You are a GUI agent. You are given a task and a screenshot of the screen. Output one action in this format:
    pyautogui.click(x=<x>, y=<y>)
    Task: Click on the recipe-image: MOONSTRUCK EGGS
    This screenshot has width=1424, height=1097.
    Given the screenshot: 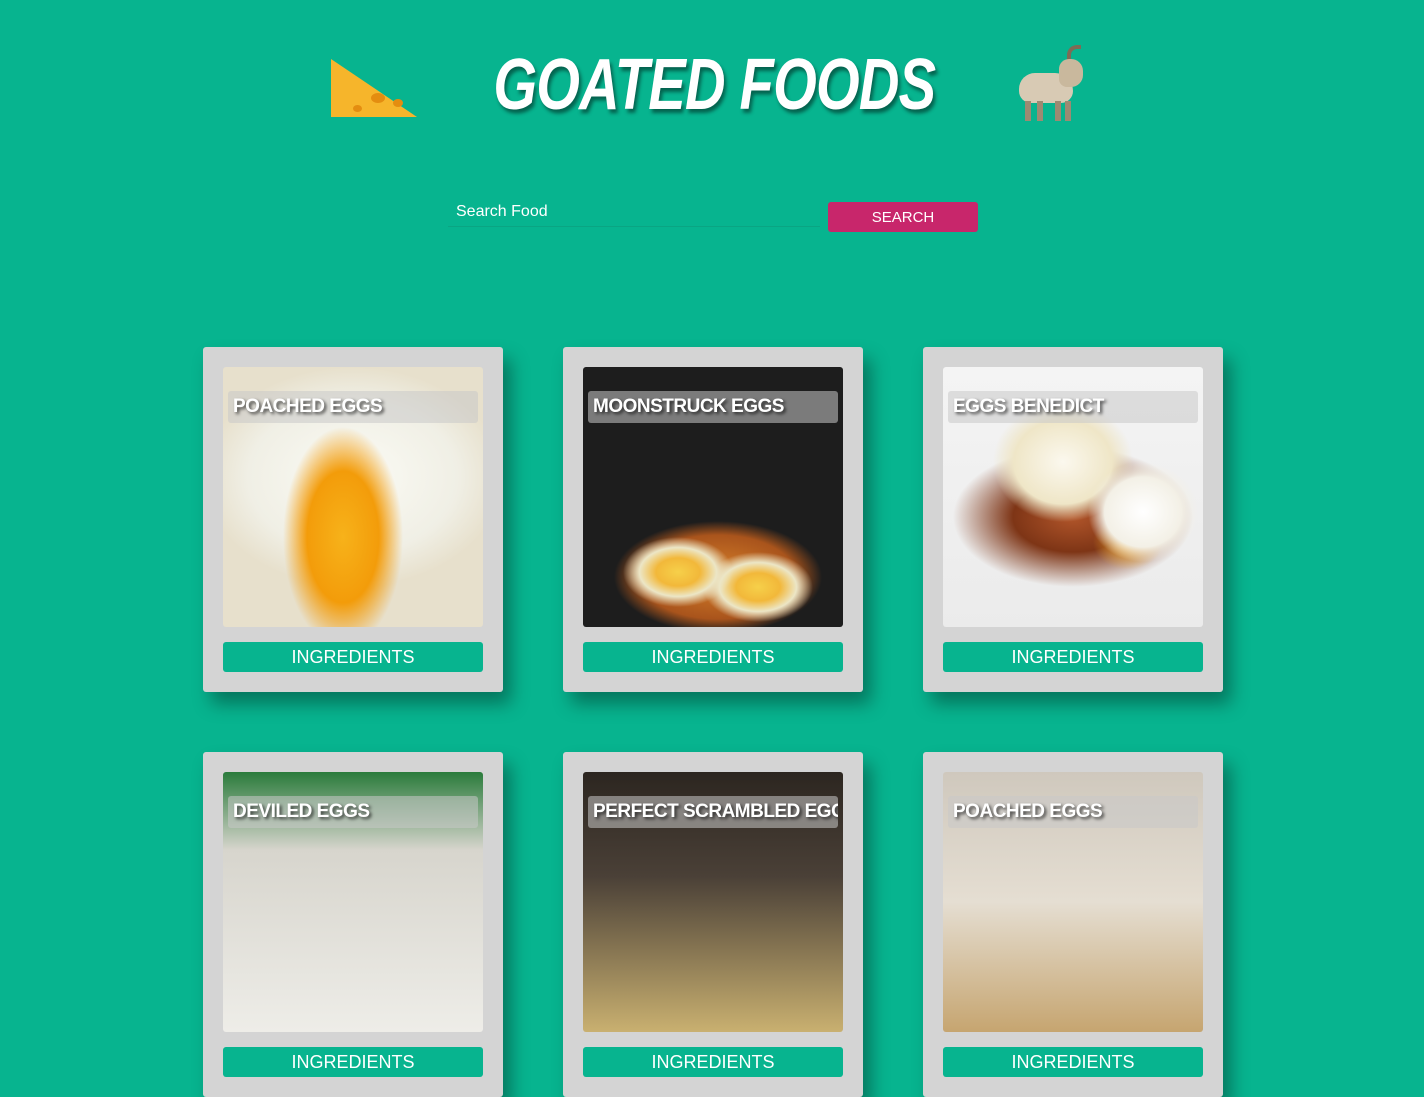 What is the action you would take?
    pyautogui.click(x=713, y=497)
    